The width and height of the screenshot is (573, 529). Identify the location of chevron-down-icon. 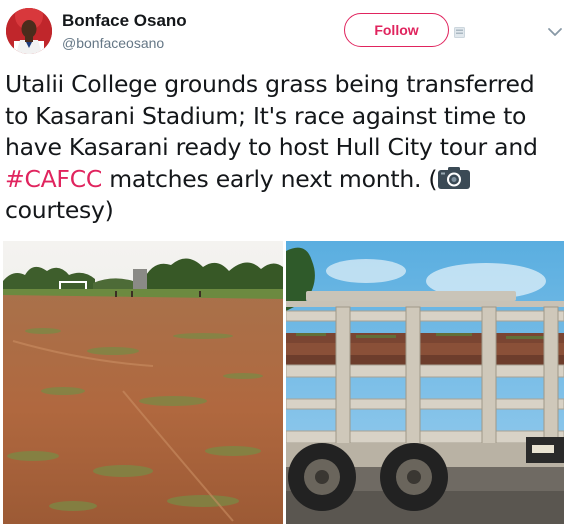
(555, 32).